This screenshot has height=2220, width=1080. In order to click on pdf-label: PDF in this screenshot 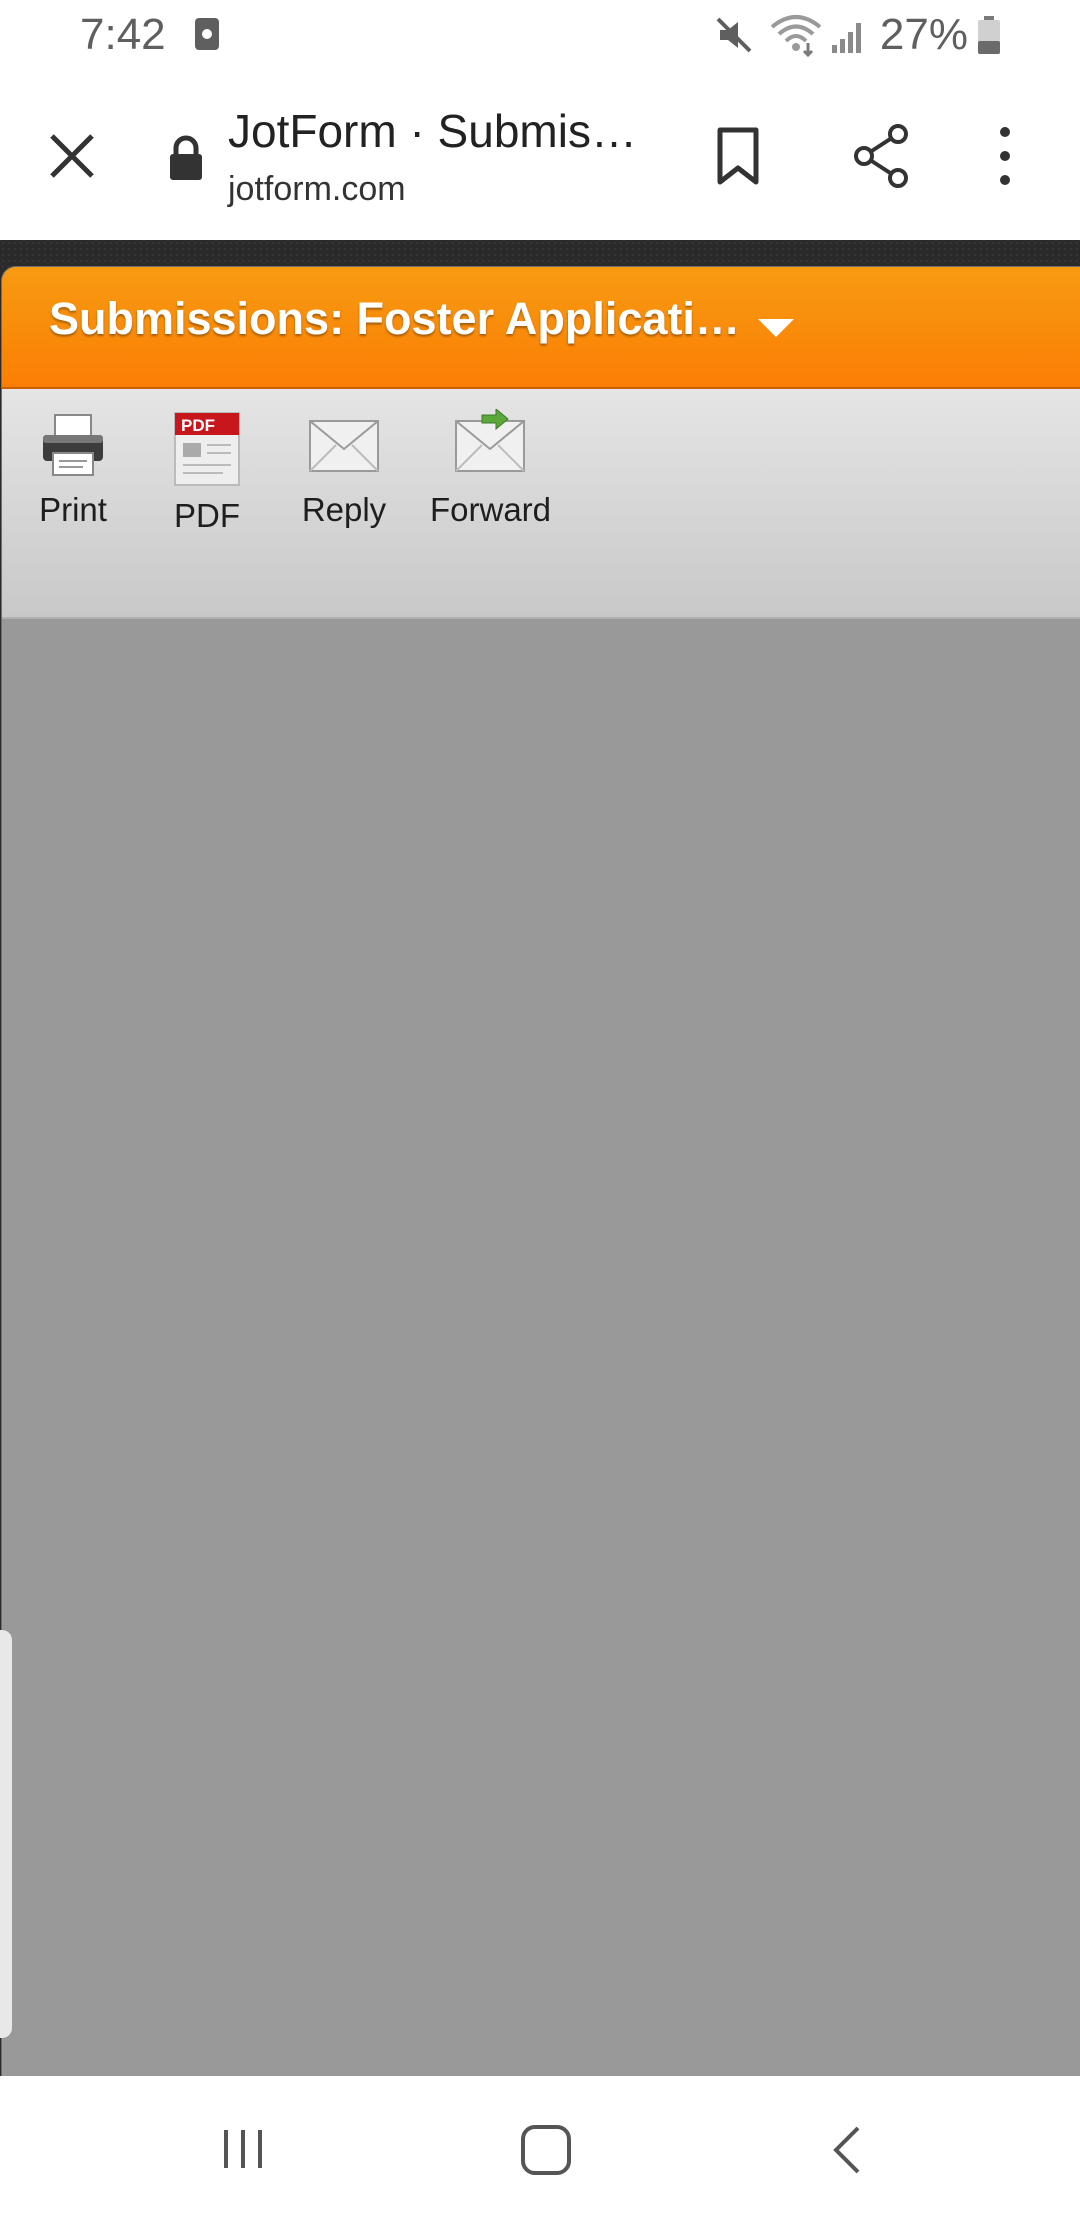, I will do `click(207, 515)`.